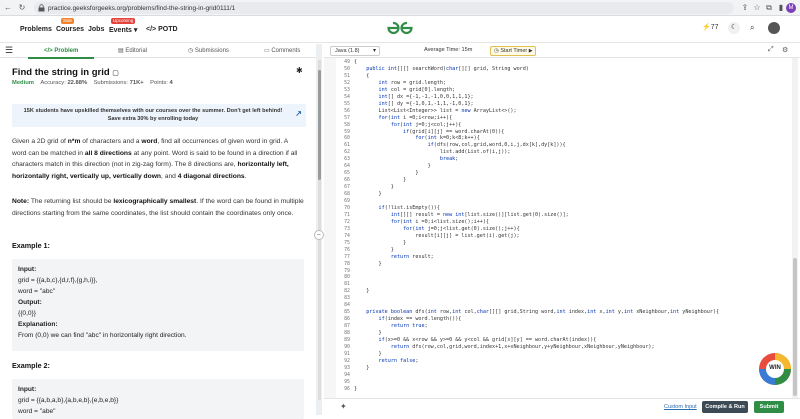  Describe the element at coordinates (769, 407) in the screenshot. I see `submit-button: Submit` at that location.